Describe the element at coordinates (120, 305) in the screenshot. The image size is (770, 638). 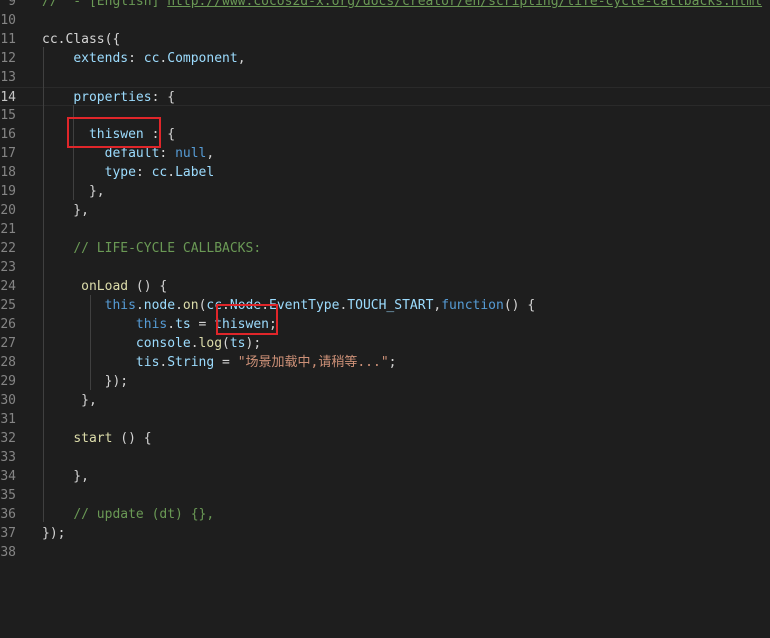
I see `code-token: this` at that location.